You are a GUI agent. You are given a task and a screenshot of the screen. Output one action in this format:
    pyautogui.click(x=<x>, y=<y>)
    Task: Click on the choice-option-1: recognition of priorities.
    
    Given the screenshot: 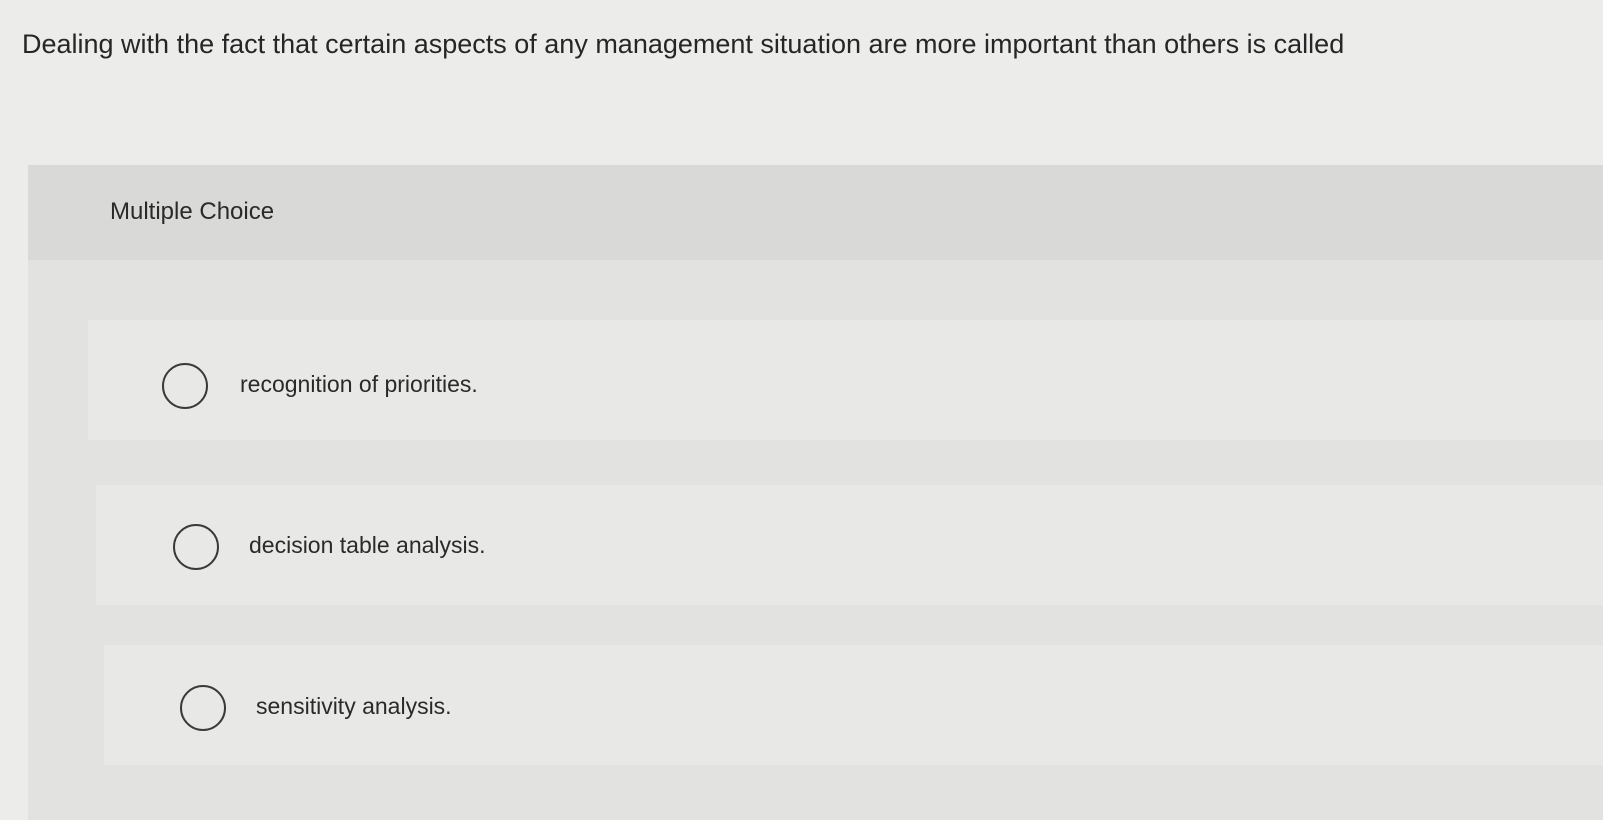 What is the action you would take?
    pyautogui.click(x=845, y=380)
    